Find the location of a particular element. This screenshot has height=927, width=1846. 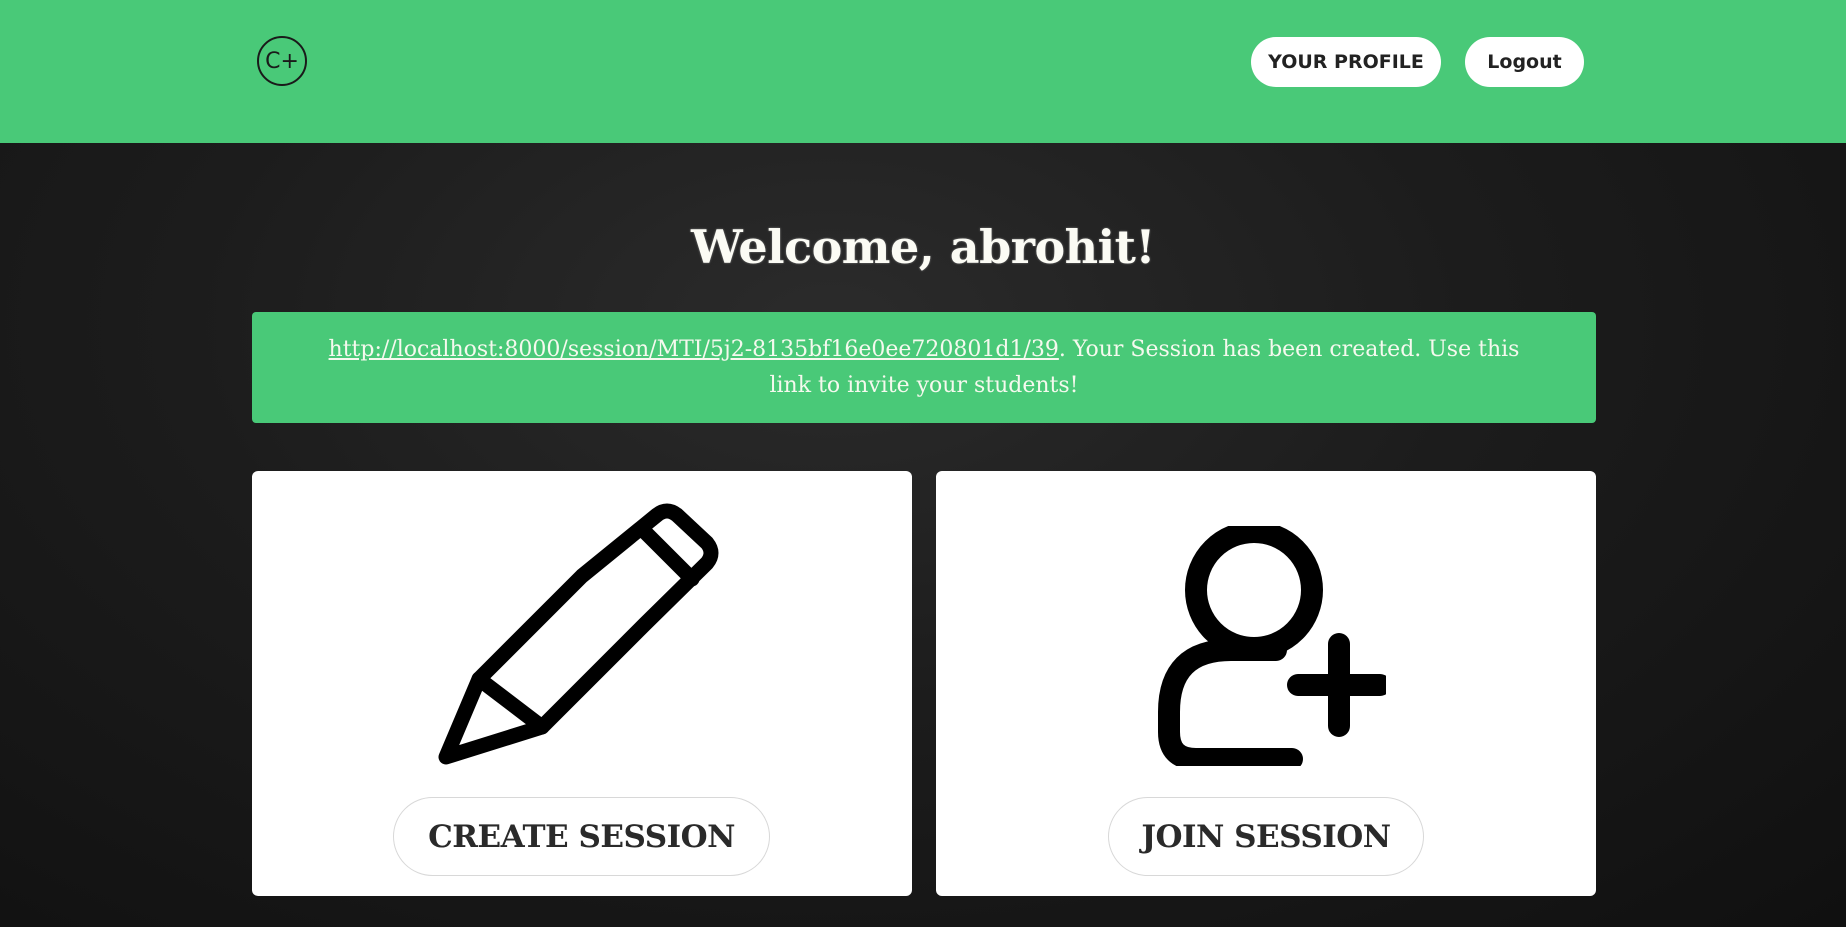

add-user-icon is located at coordinates (1272, 646).